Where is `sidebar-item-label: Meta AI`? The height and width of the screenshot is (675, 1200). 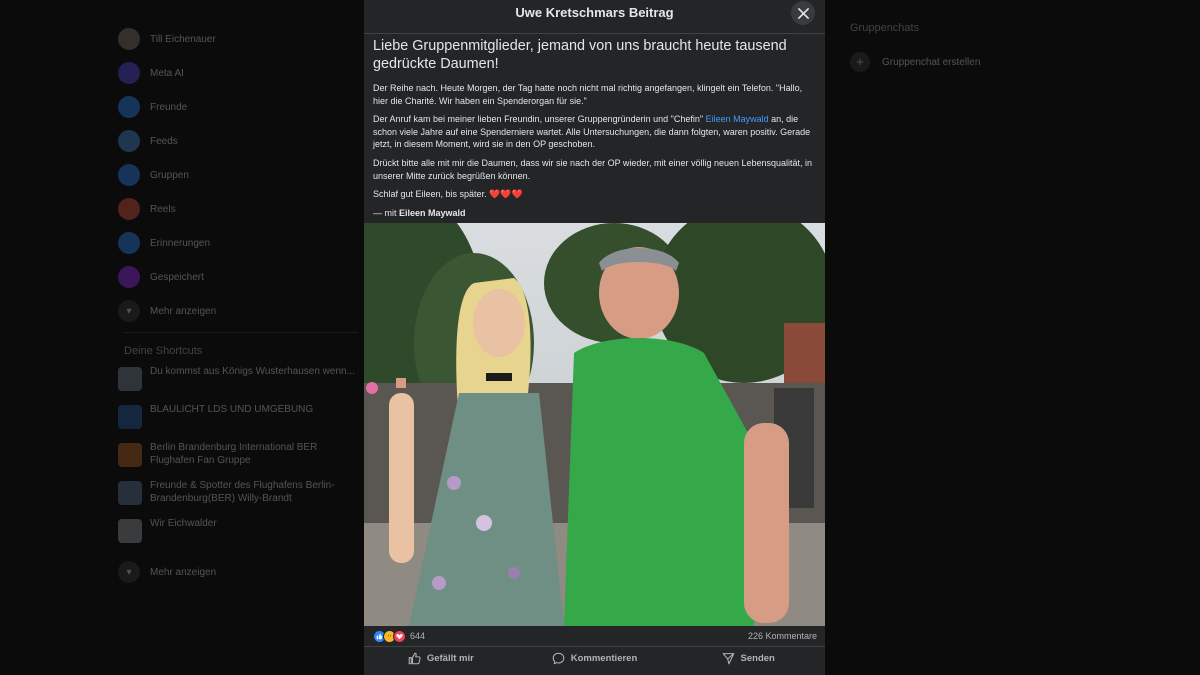
sidebar-item-label: Meta AI is located at coordinates (167, 73).